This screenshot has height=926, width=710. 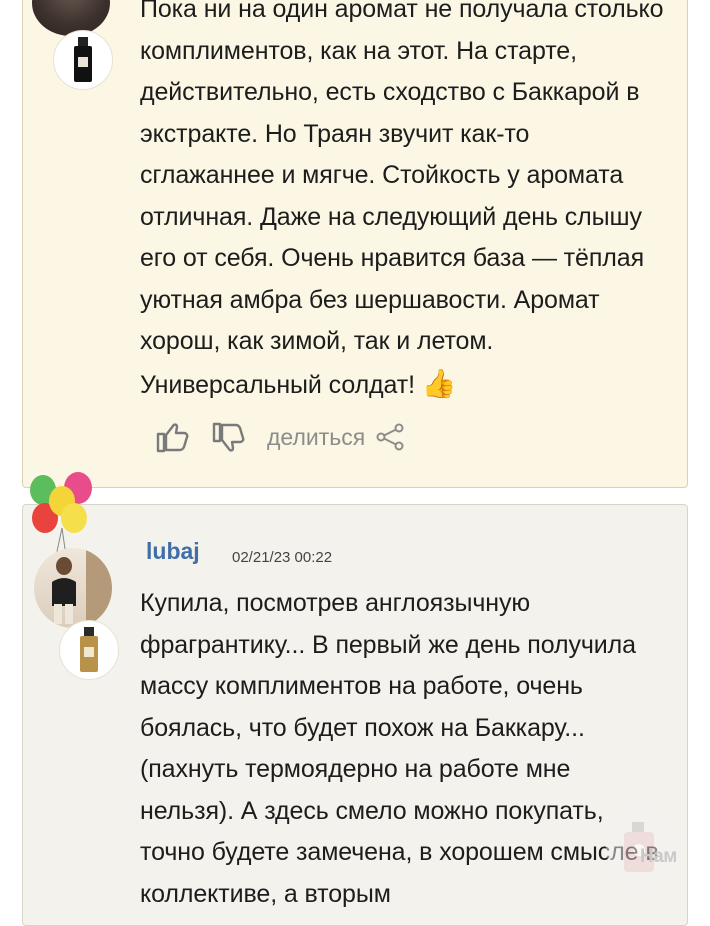 I want to click on review-username: lubaj, so click(x=173, y=551).